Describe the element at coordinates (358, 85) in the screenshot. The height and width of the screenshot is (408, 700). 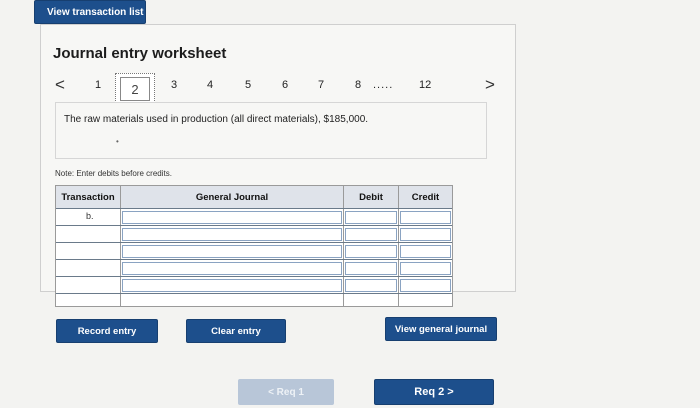
I see `pager-page-8: 8` at that location.